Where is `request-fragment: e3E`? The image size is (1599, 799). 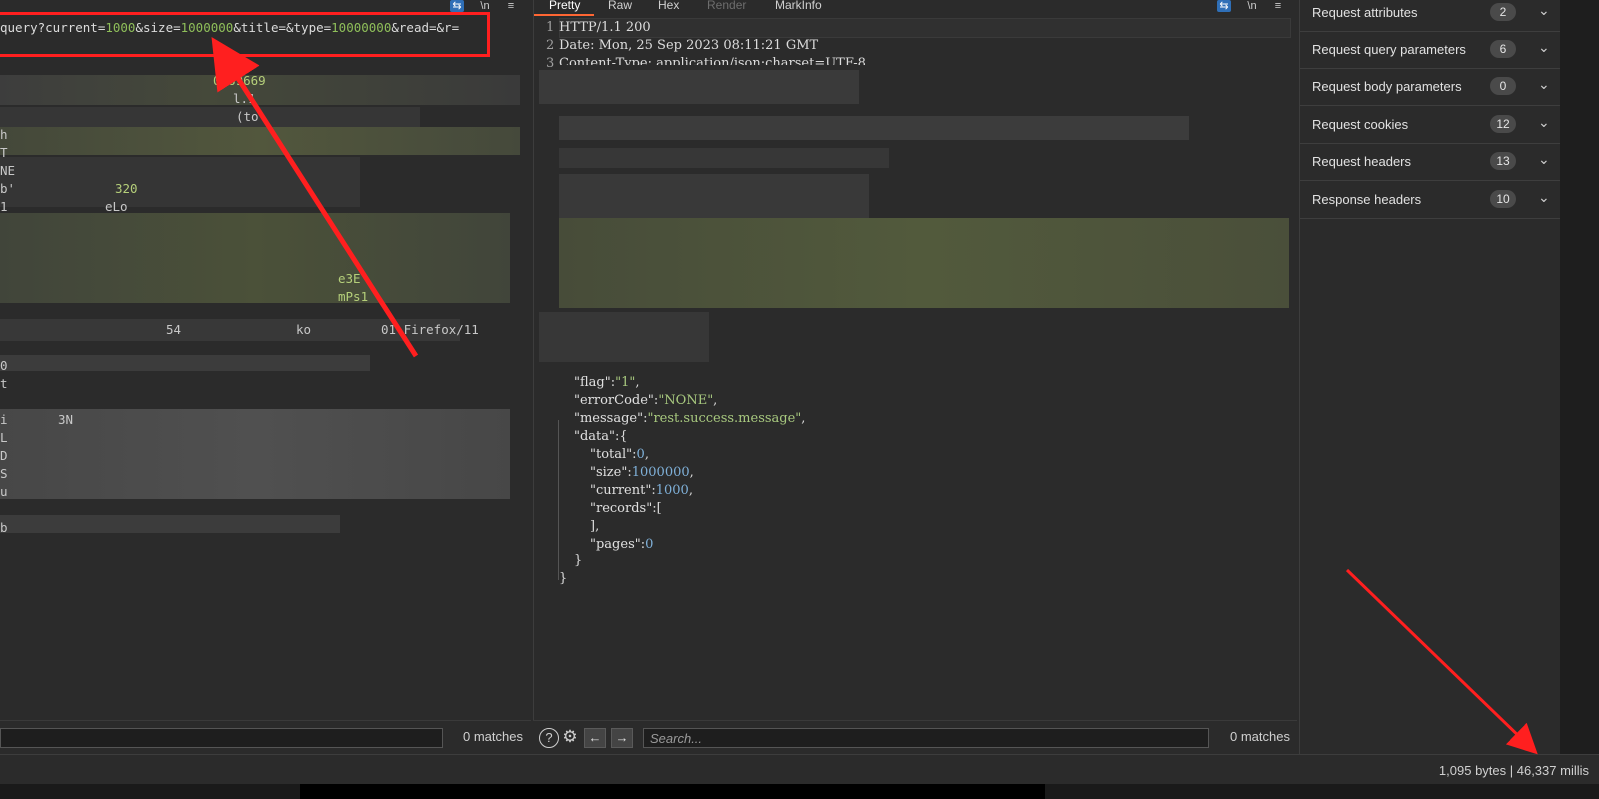
request-fragment: e3E is located at coordinates (349, 278).